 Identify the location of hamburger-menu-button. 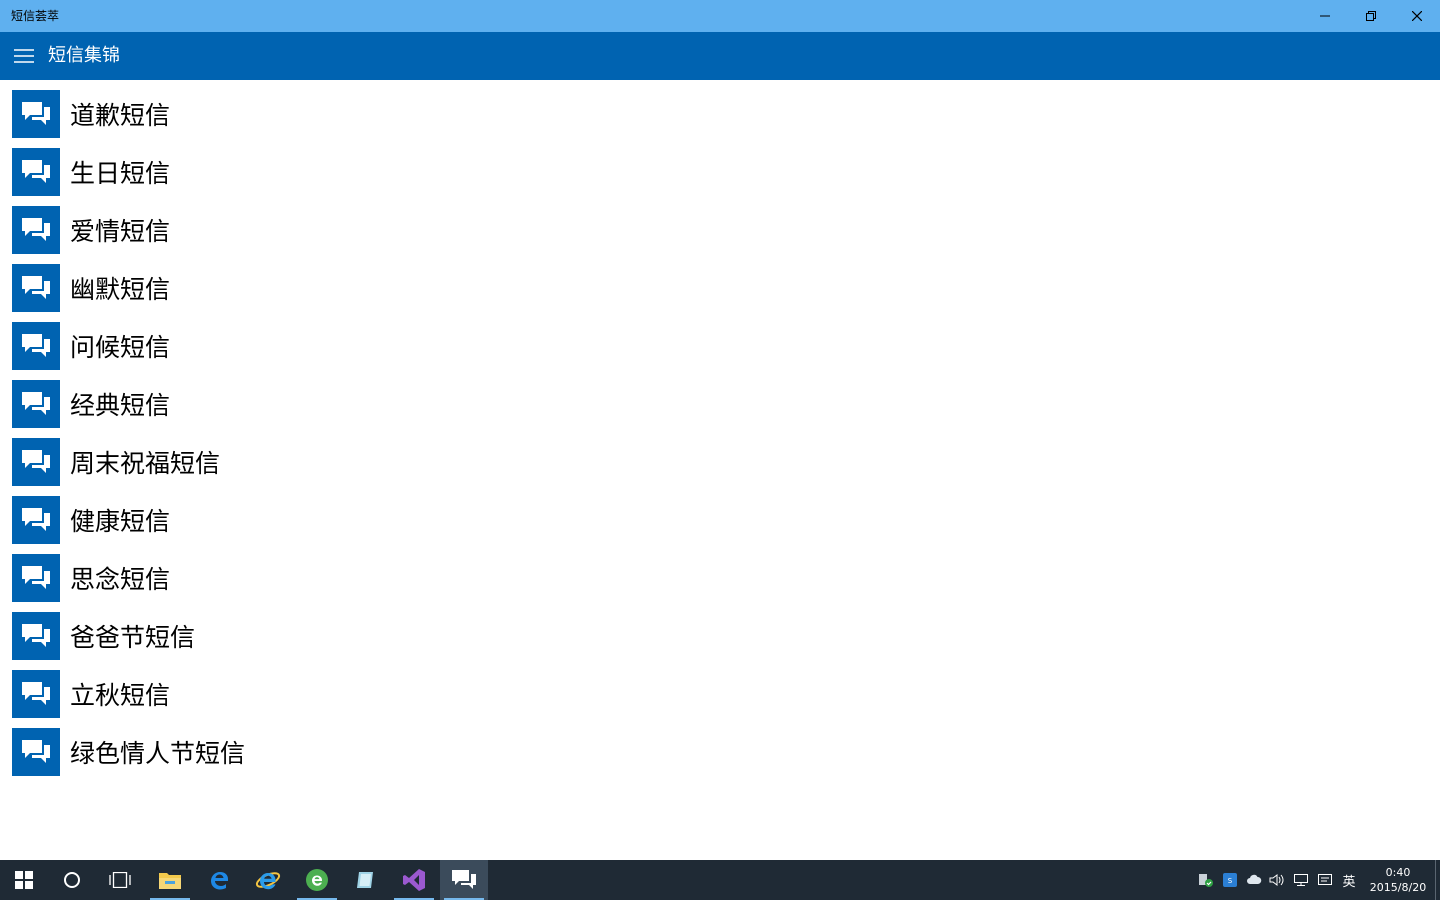
(24, 56).